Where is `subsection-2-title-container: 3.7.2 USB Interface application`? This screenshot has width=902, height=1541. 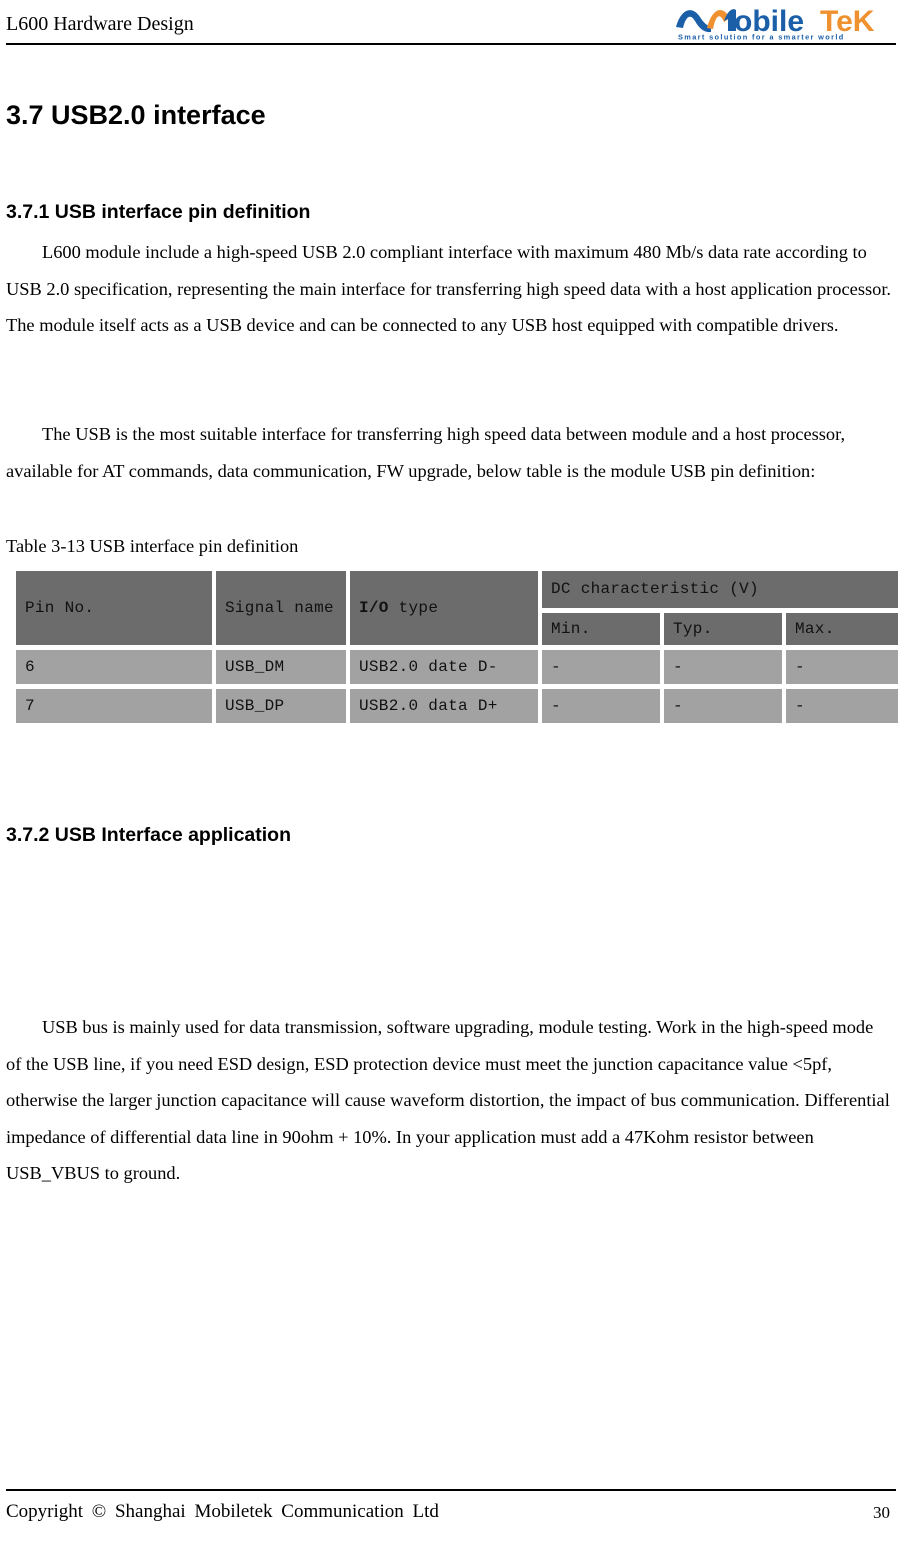
subsection-2-title-container: 3.7.2 USB Interface application is located at coordinates (148, 835).